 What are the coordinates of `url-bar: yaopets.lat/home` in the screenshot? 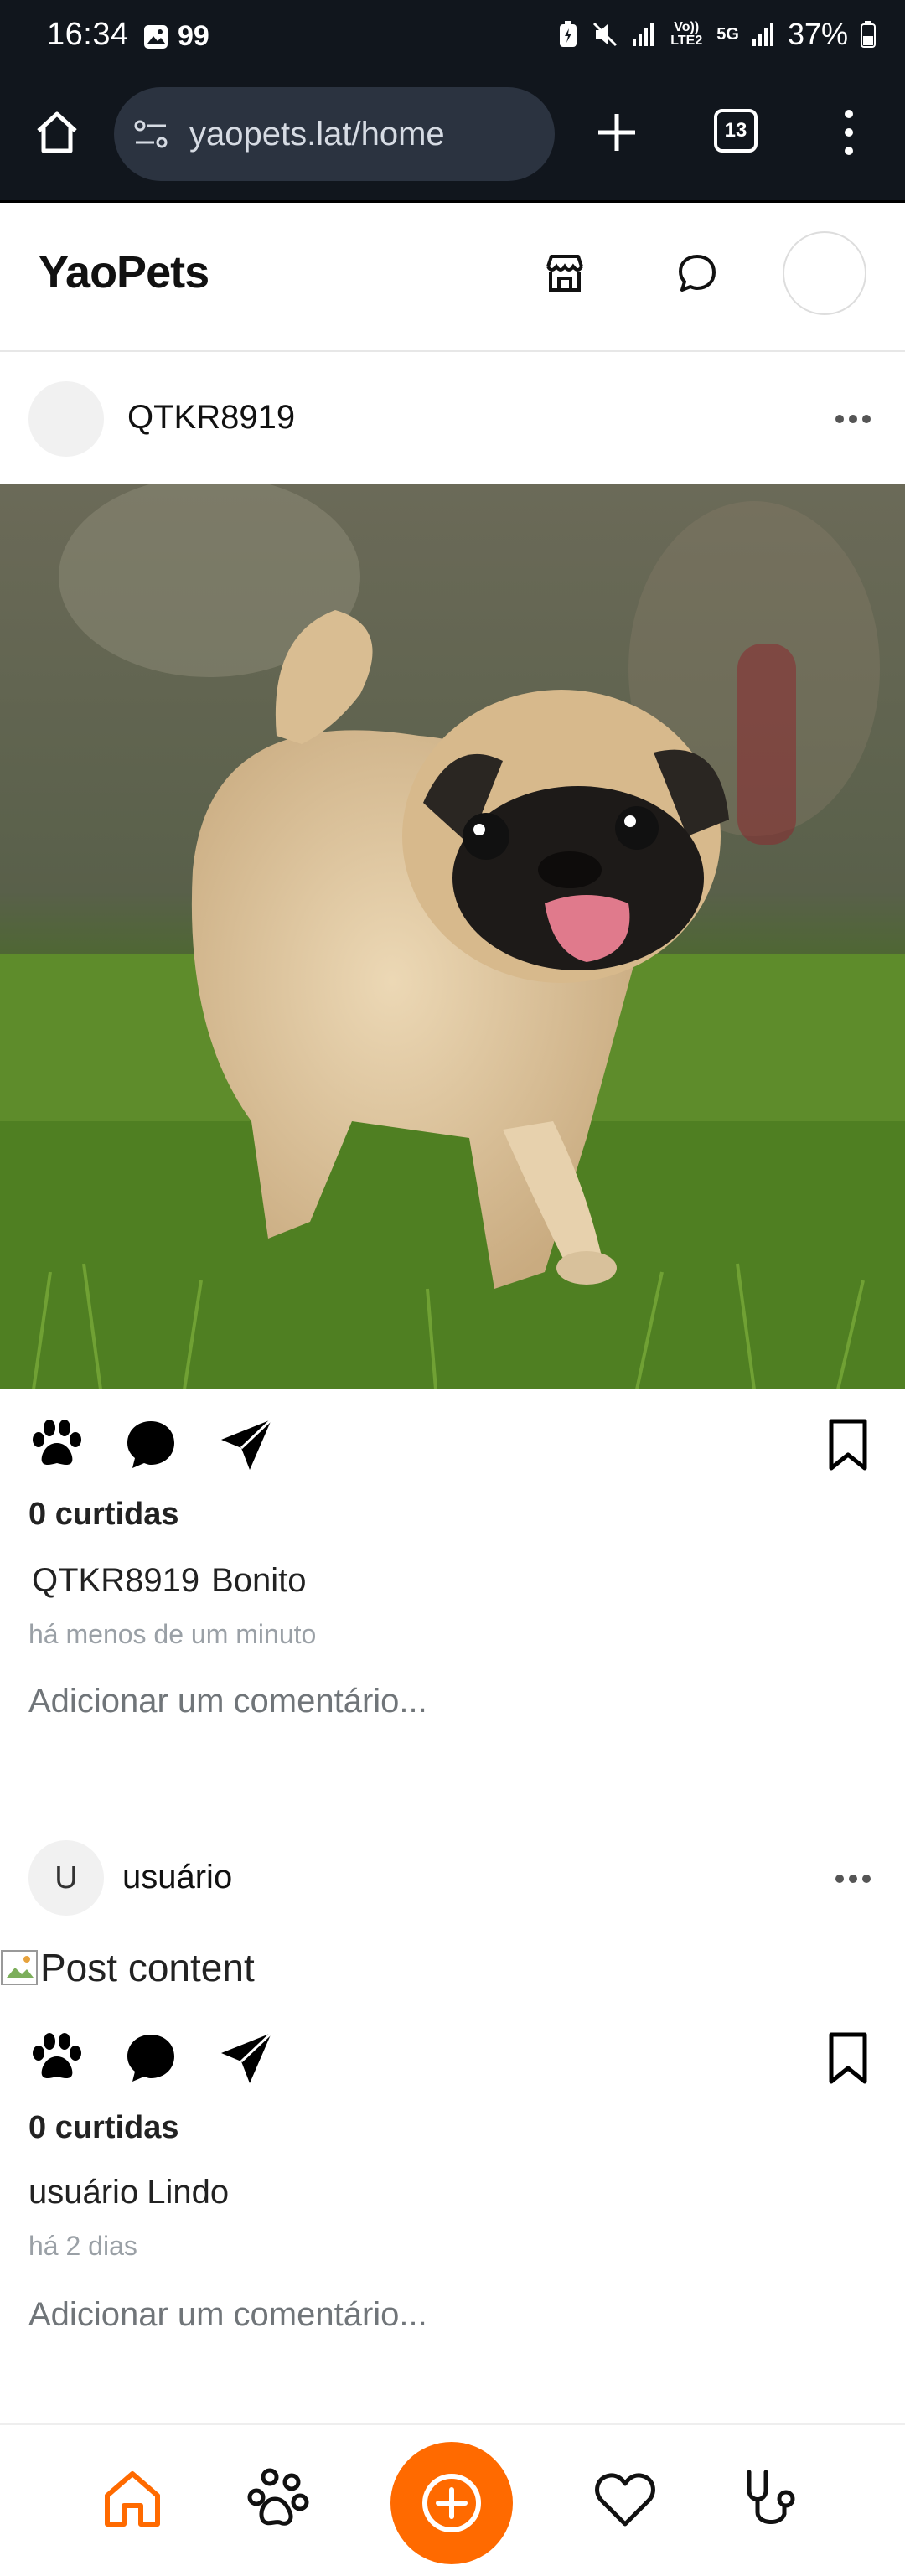 It's located at (334, 134).